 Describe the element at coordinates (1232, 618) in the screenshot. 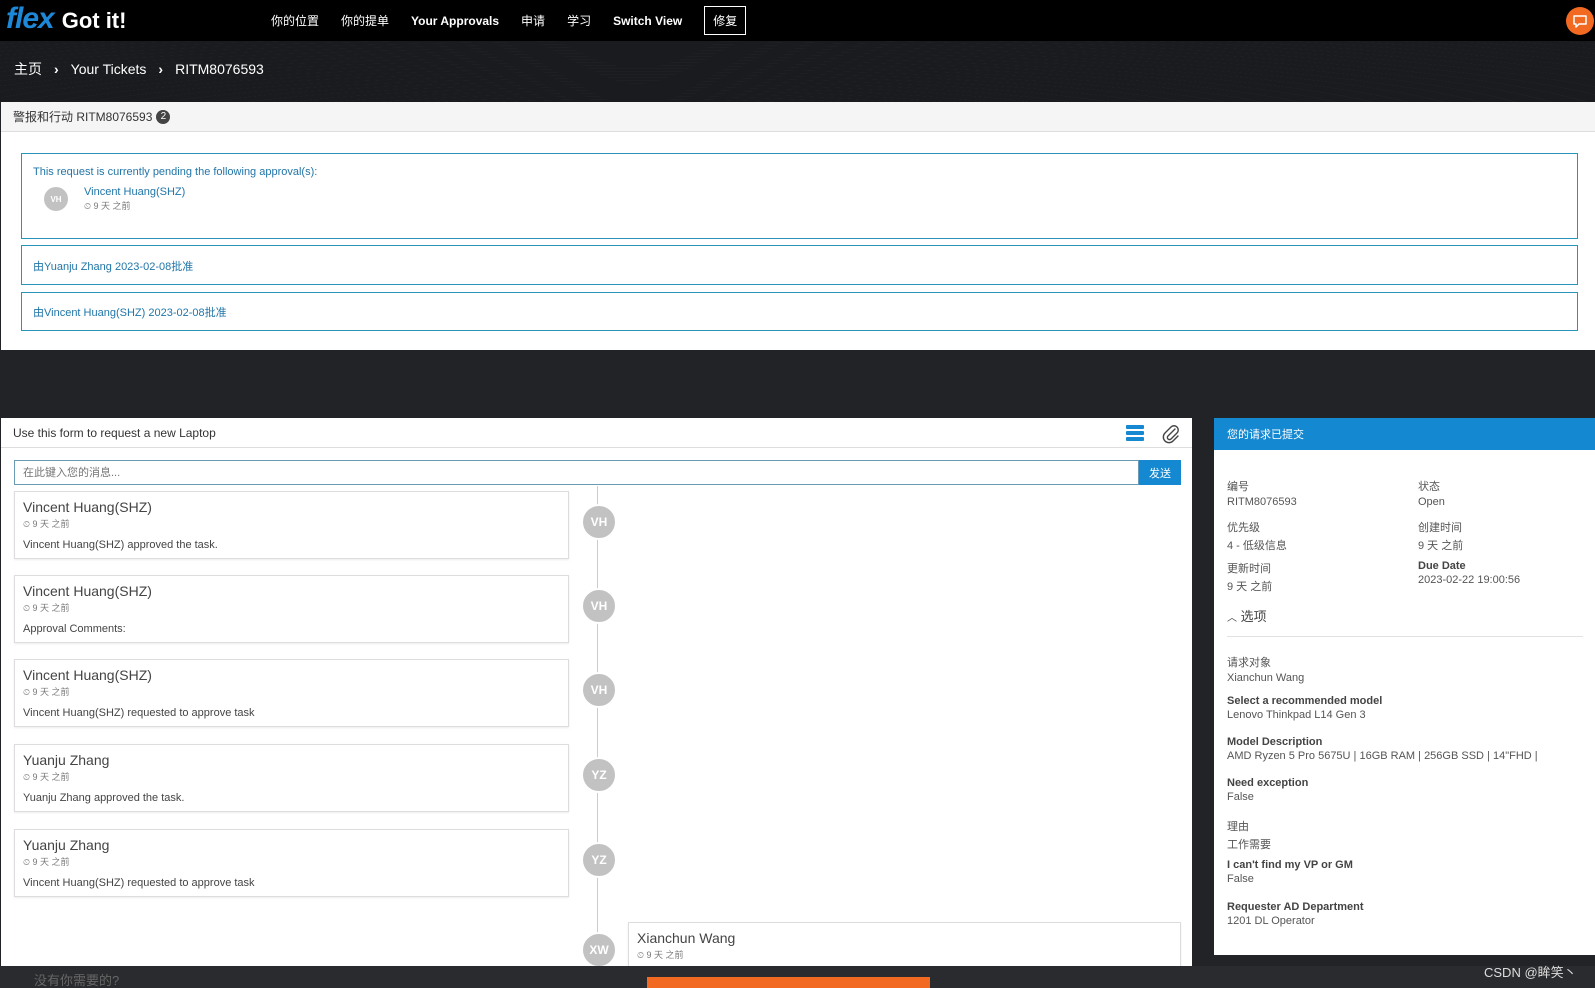

I see `chevron-up-icon: ︿` at that location.